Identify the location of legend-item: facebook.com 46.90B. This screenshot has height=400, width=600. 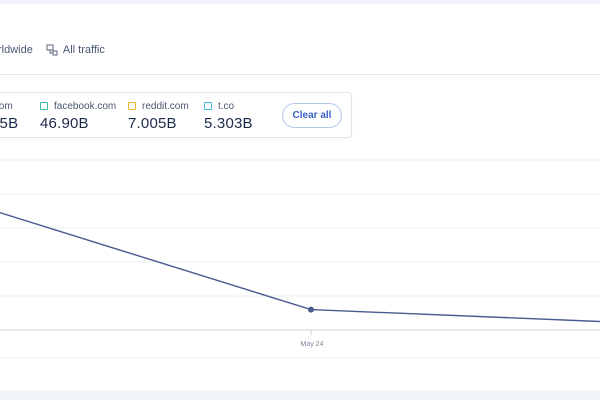
(78, 116).